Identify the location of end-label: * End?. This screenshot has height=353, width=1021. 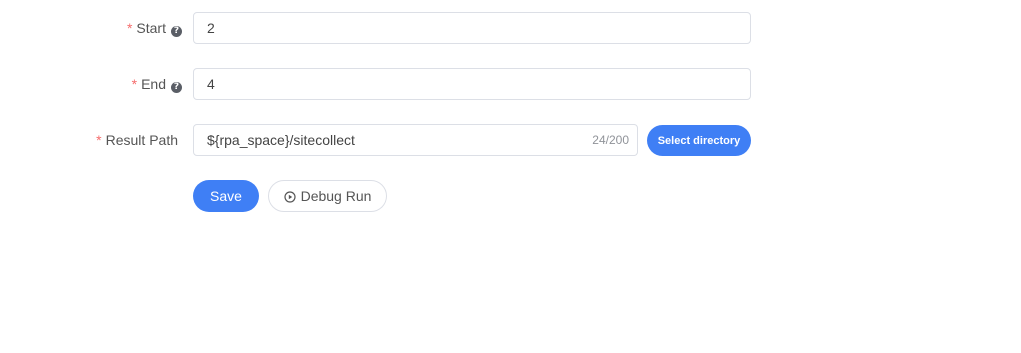
(157, 84).